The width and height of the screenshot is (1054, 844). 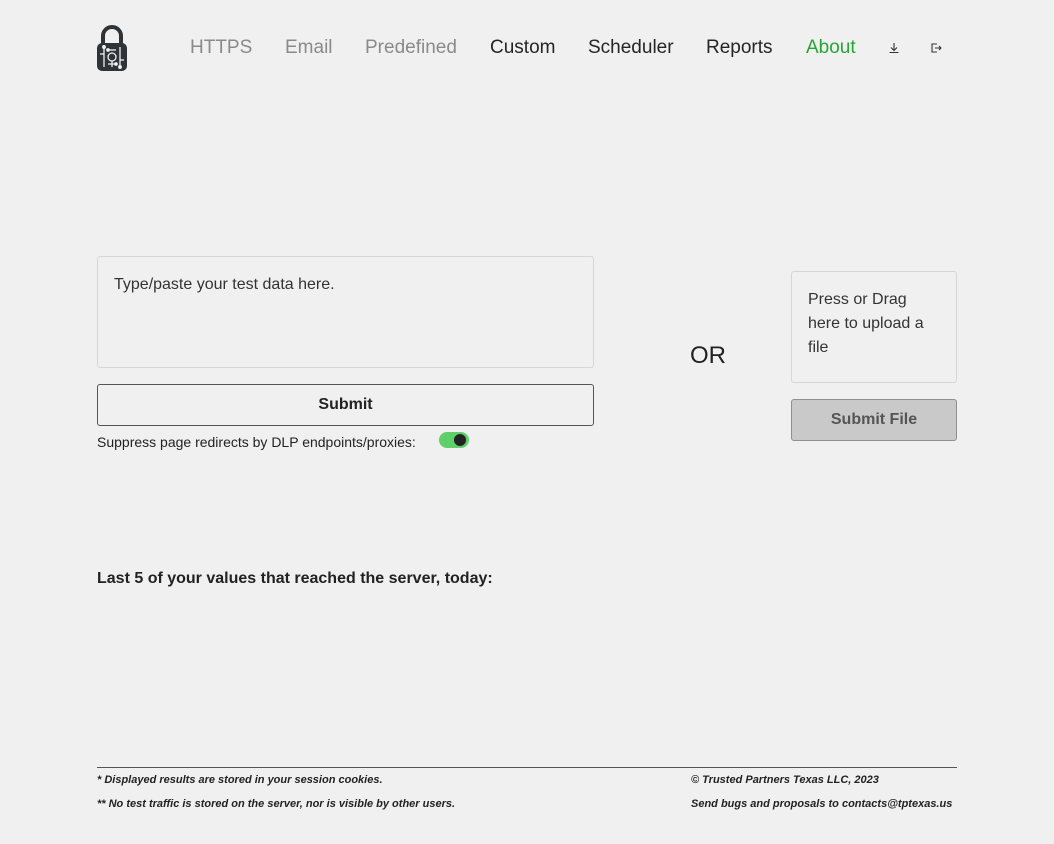 What do you see at coordinates (345, 405) in the screenshot?
I see `submit-button: Submit` at bounding box center [345, 405].